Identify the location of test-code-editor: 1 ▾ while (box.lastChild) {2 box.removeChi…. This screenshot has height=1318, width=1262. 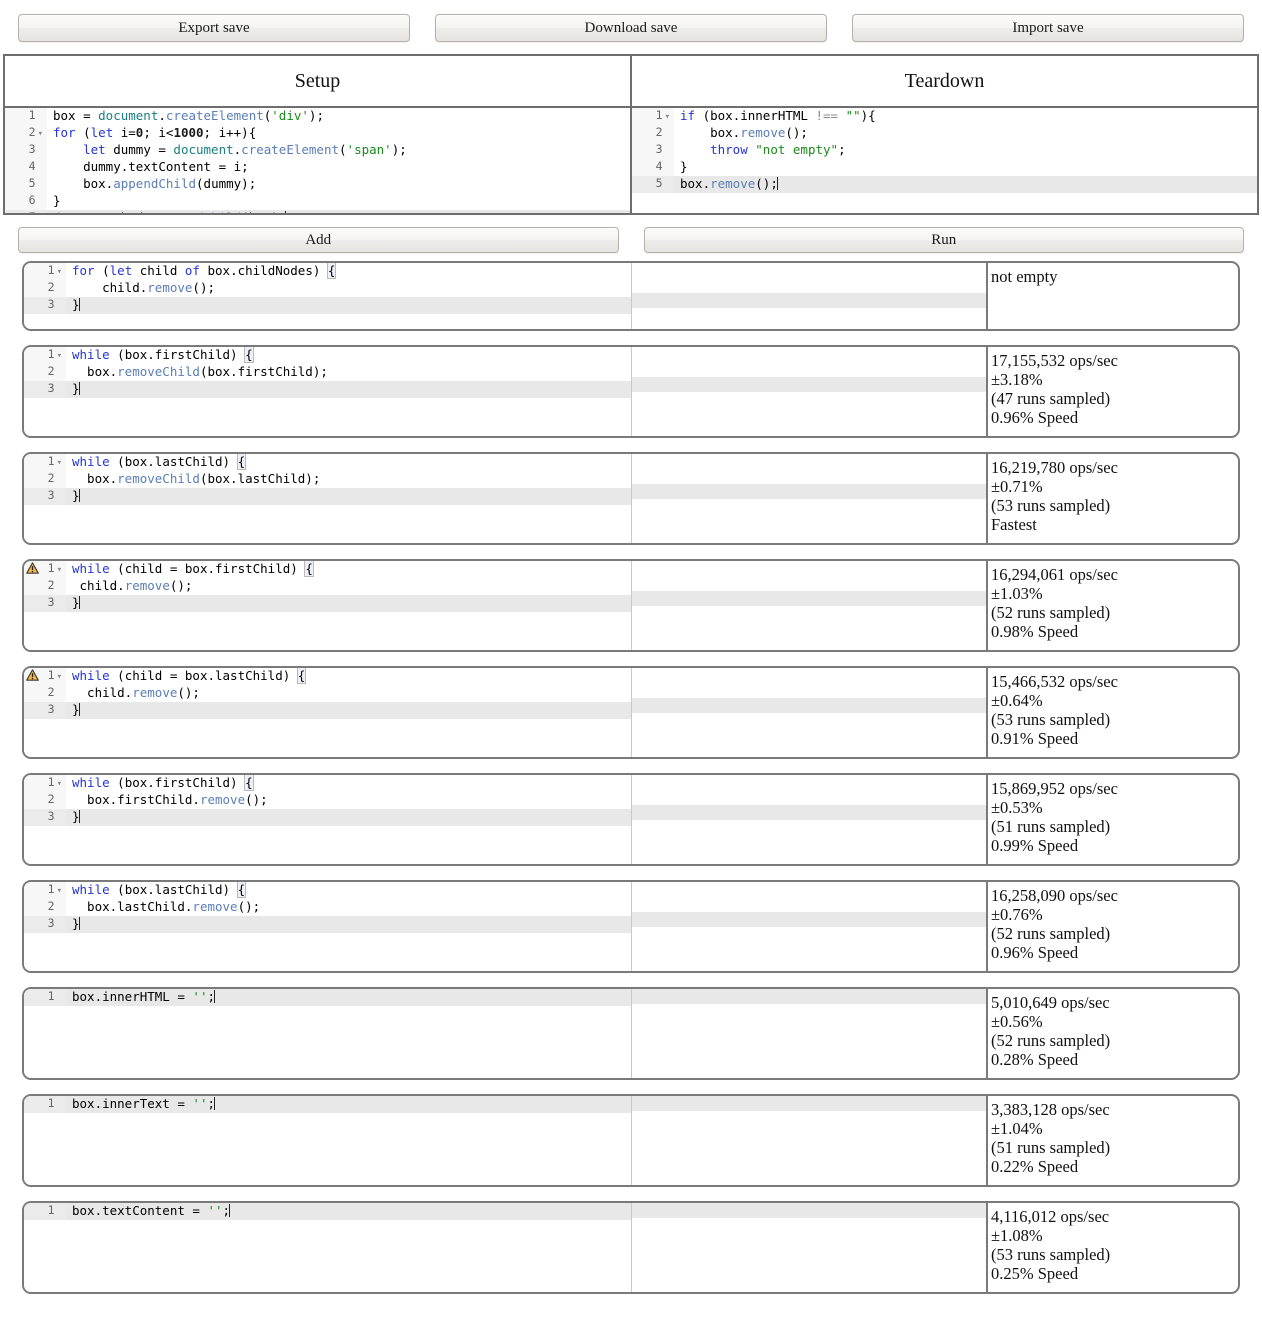
(328, 498).